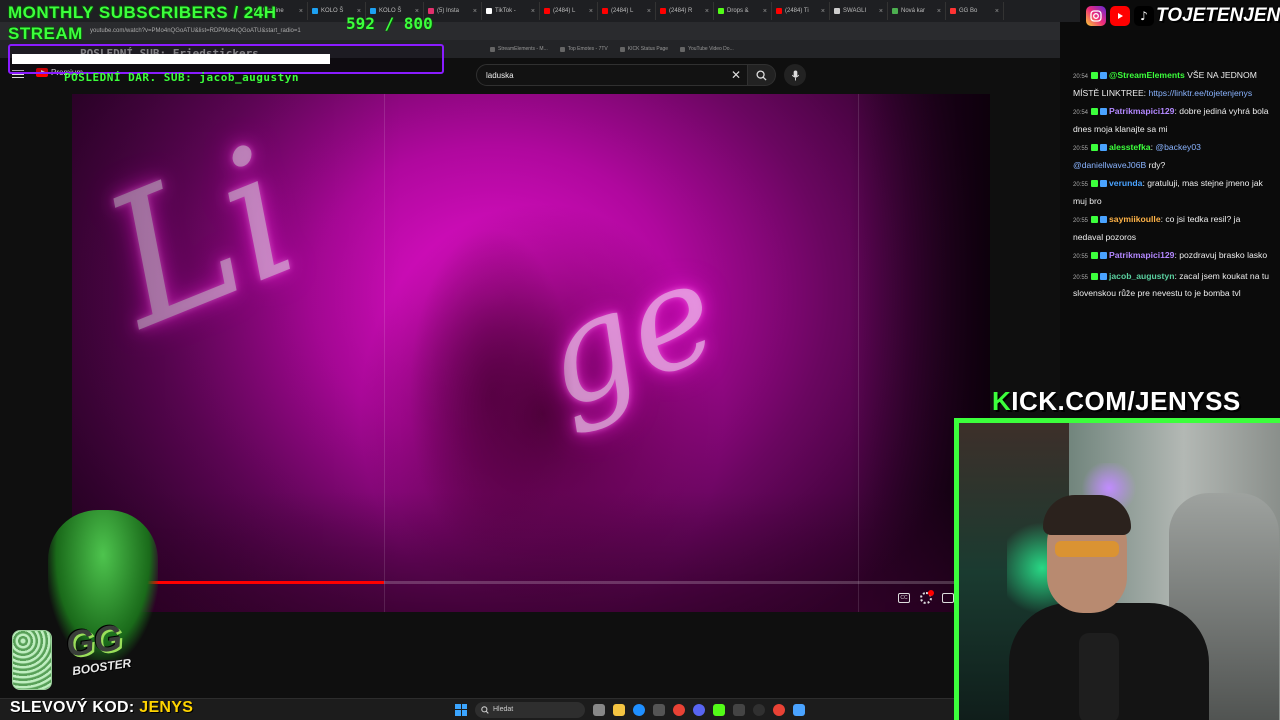  I want to click on youtube-icon, so click(1120, 16).